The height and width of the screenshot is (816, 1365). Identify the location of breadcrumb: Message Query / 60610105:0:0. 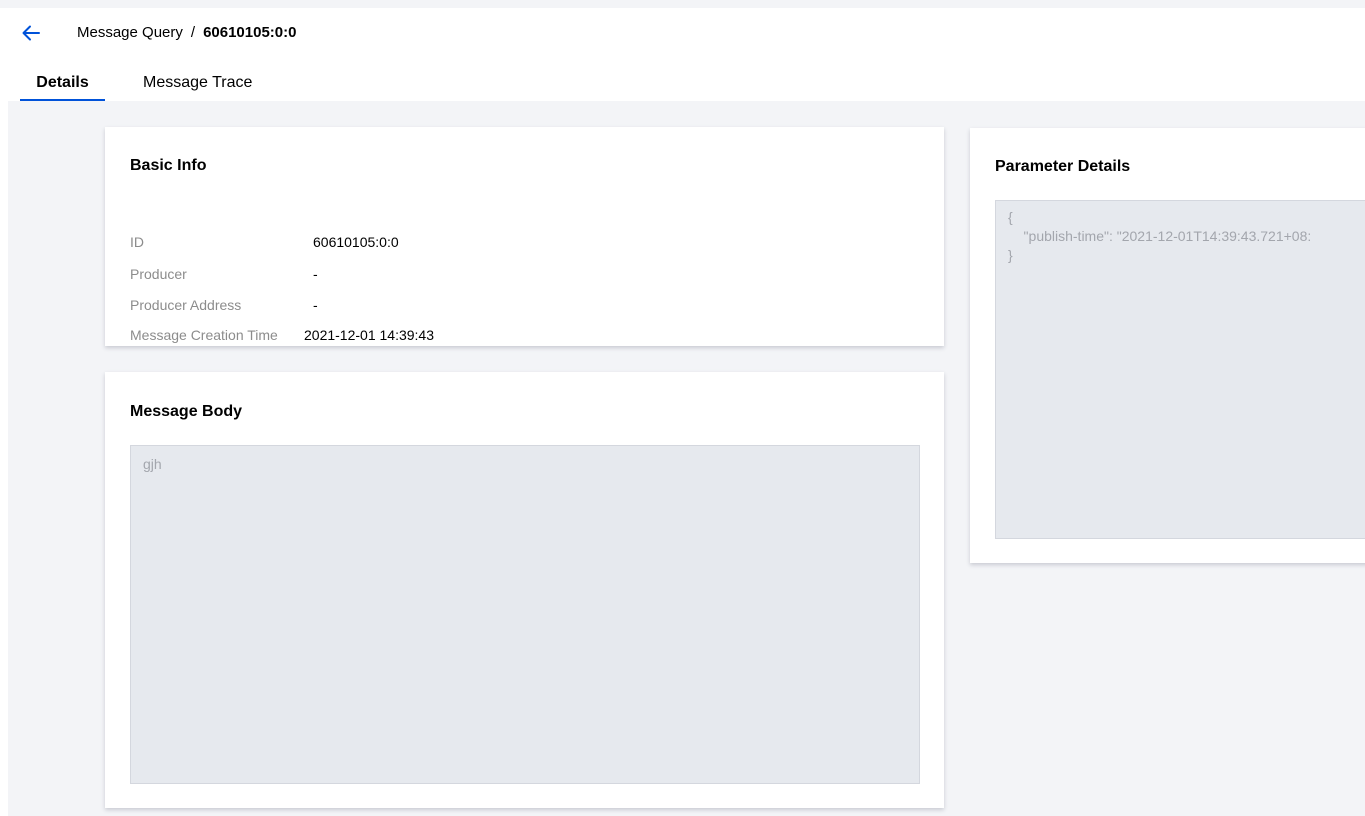
(186, 33).